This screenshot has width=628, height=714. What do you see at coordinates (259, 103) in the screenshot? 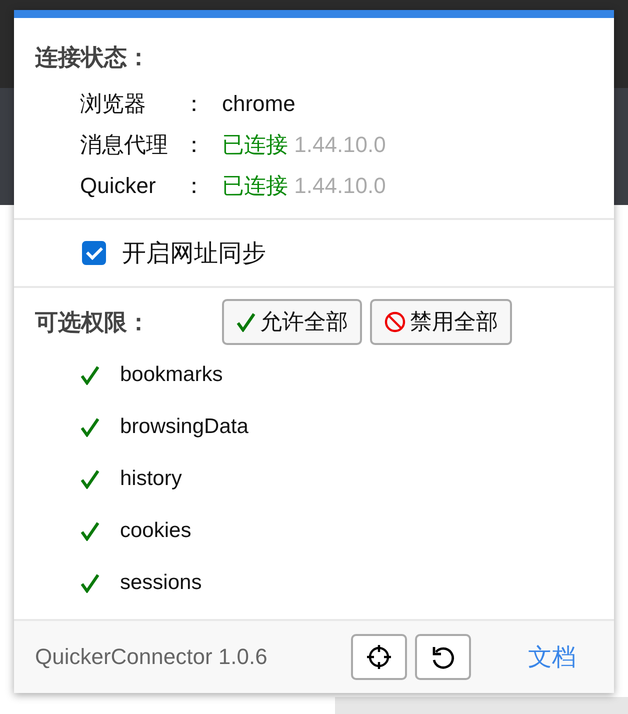
I see `row-value: chrome` at bounding box center [259, 103].